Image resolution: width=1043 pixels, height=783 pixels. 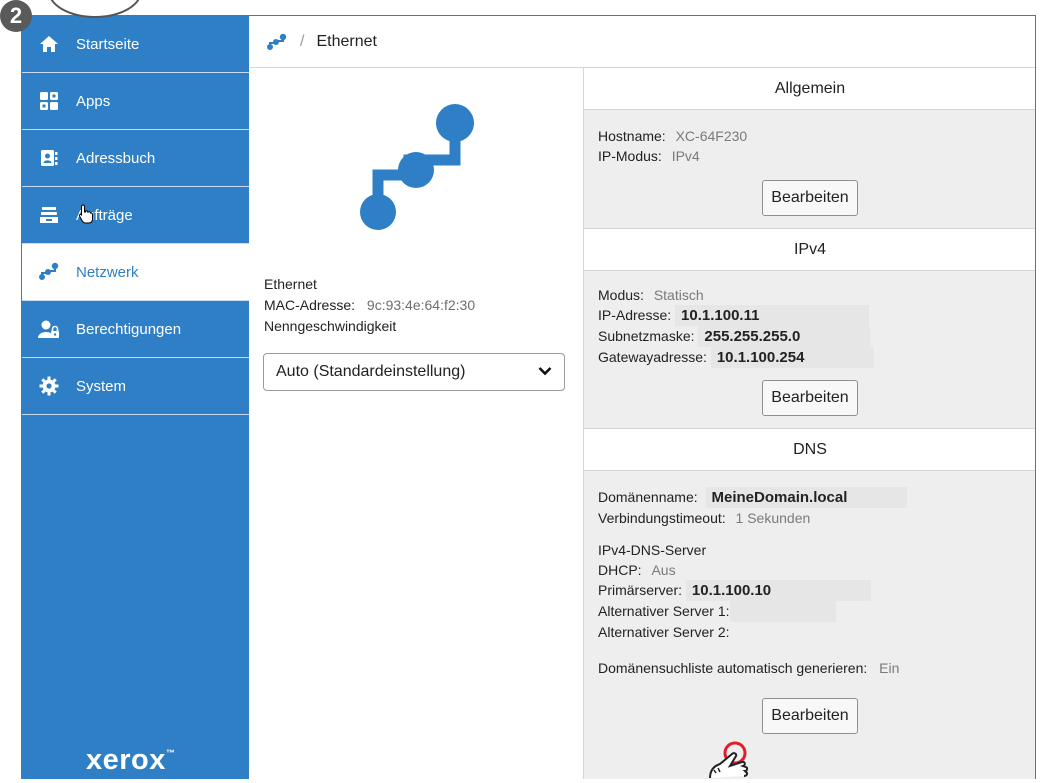 What do you see at coordinates (346, 41) in the screenshot?
I see `breadcrumb-current: Ethernet` at bounding box center [346, 41].